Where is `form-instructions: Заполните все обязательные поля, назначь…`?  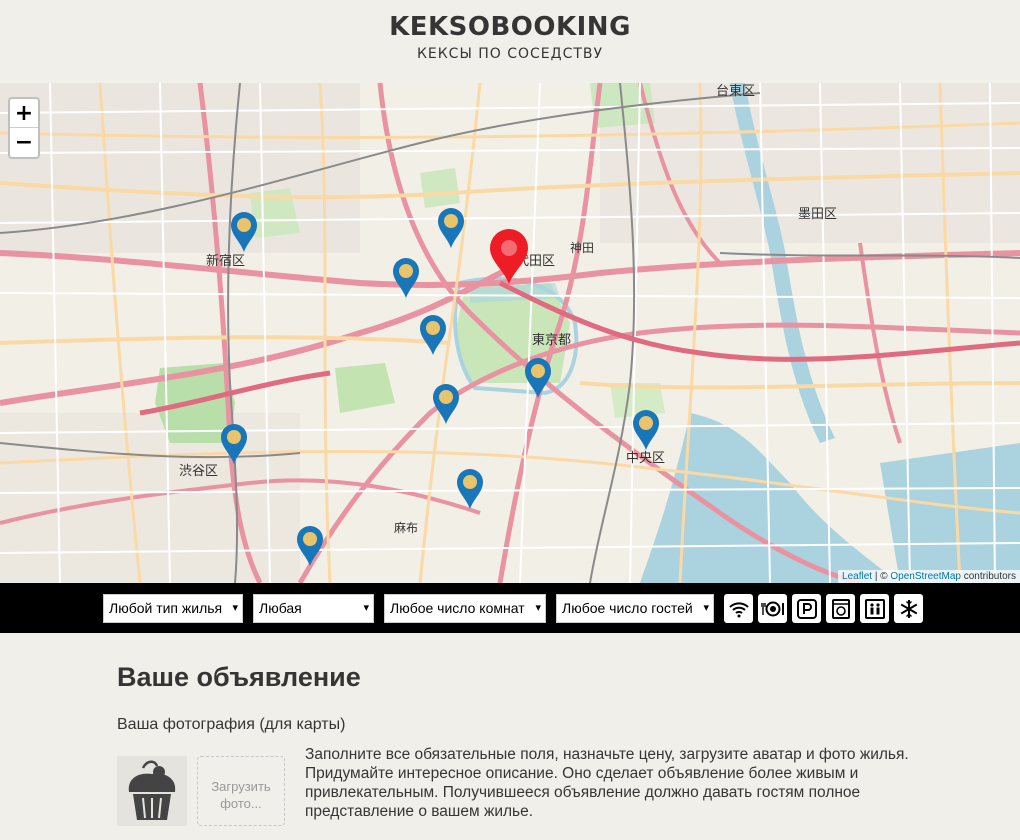 form-instructions: Заполните все обязательные поля, назначь… is located at coordinates (607, 783).